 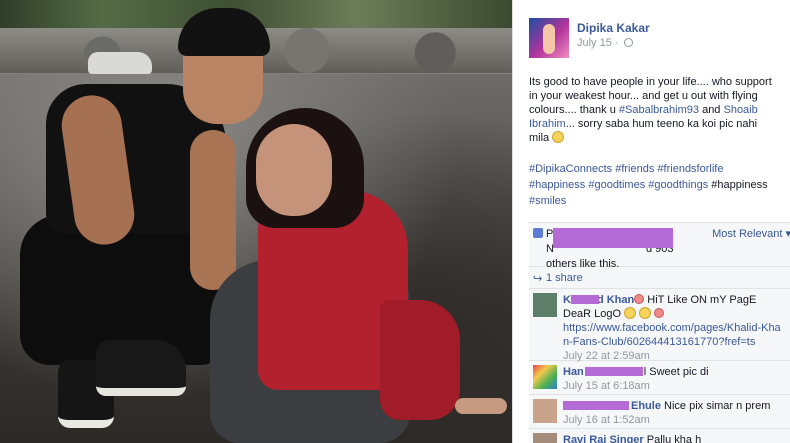 What do you see at coordinates (673, 420) in the screenshot?
I see `comment-timestamp: July 16 at 1:52am` at bounding box center [673, 420].